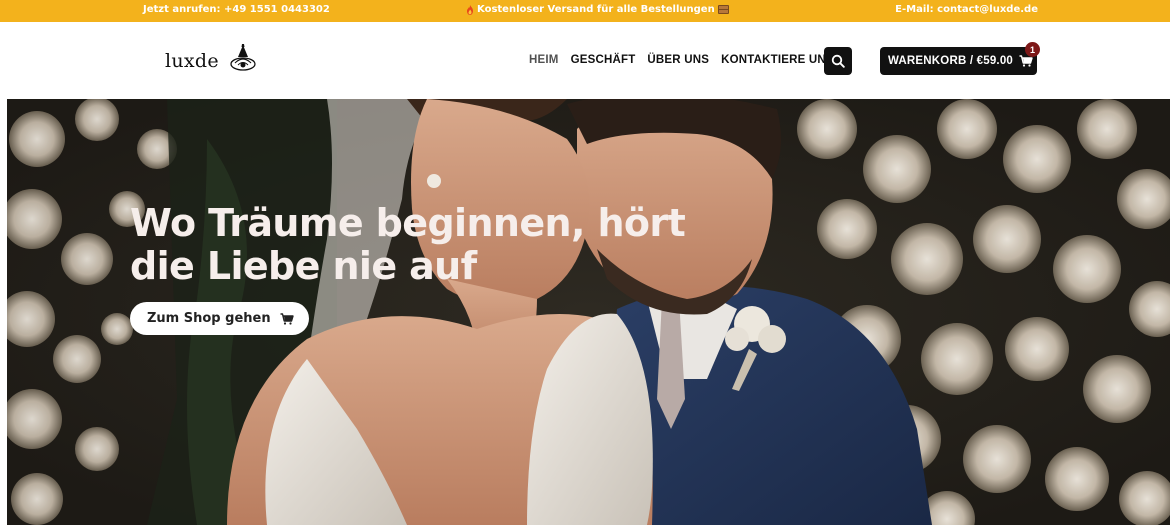 This screenshot has height=525, width=1170. I want to click on email-text: E-Mail: contact@luxde.de, so click(966, 9).